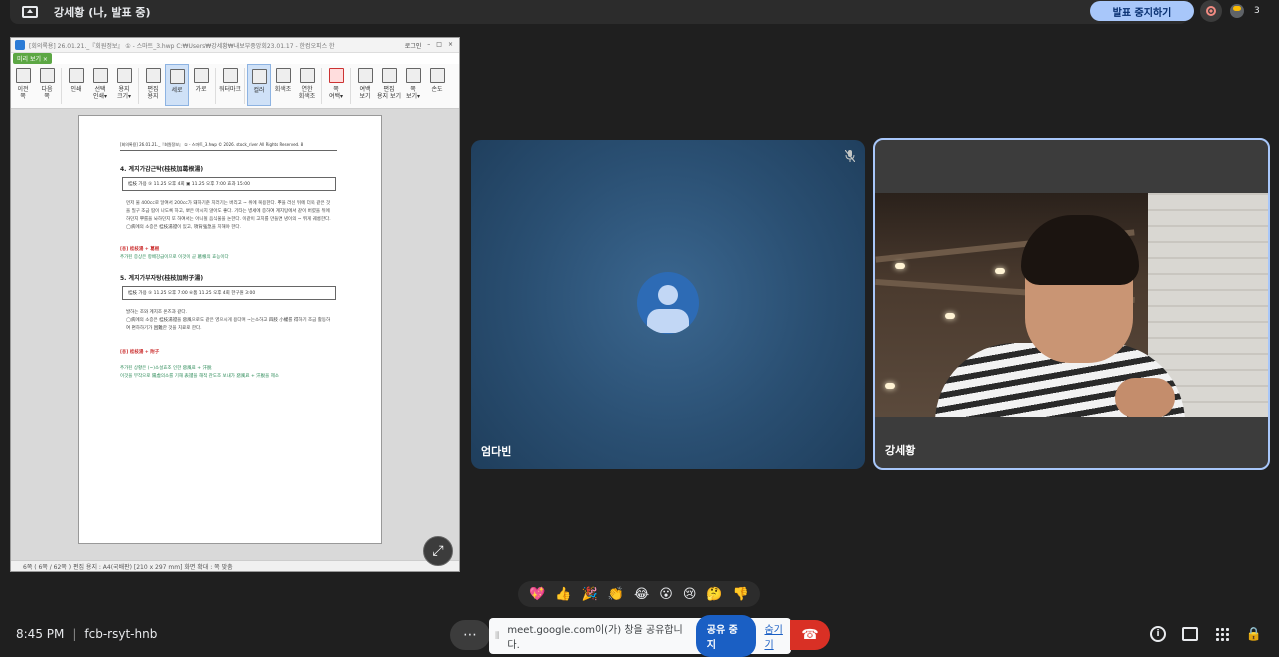  What do you see at coordinates (100, 85) in the screenshot?
I see `toolbar-button: 선택 인쇄▾` at bounding box center [100, 85].